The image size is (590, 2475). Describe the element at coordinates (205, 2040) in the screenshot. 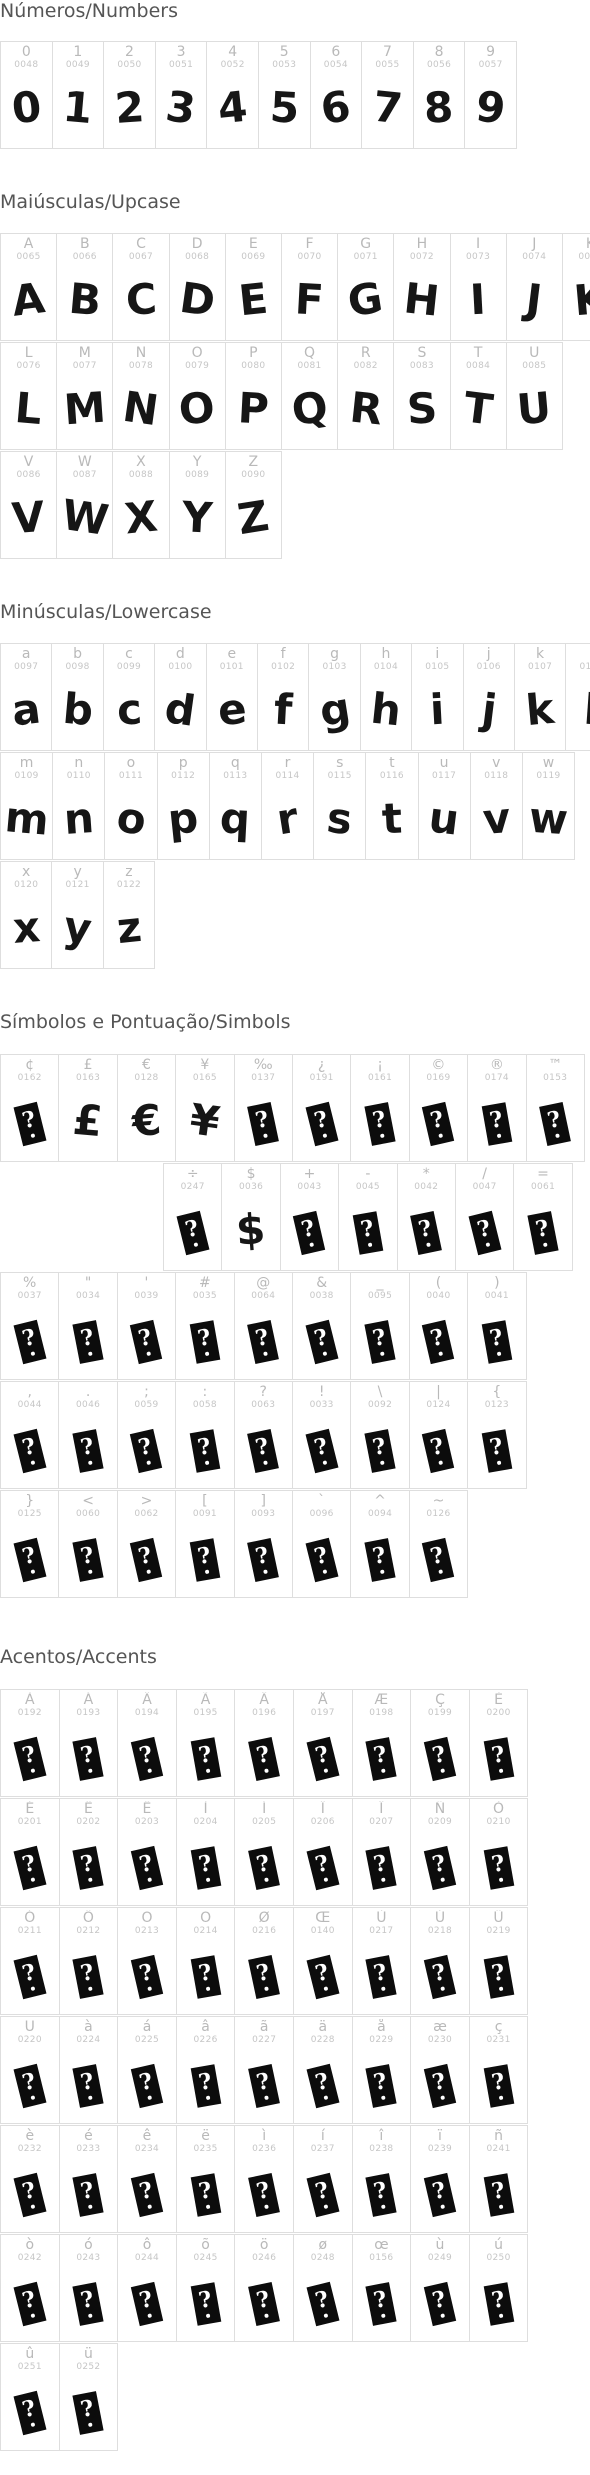

I see `character-code: 0226` at that location.